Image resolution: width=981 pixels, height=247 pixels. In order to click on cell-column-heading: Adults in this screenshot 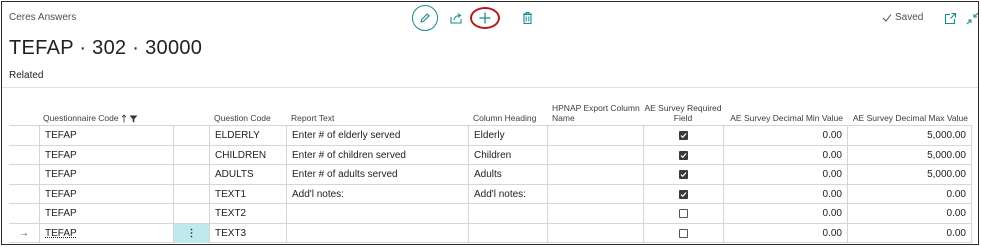, I will do `click(507, 175)`.